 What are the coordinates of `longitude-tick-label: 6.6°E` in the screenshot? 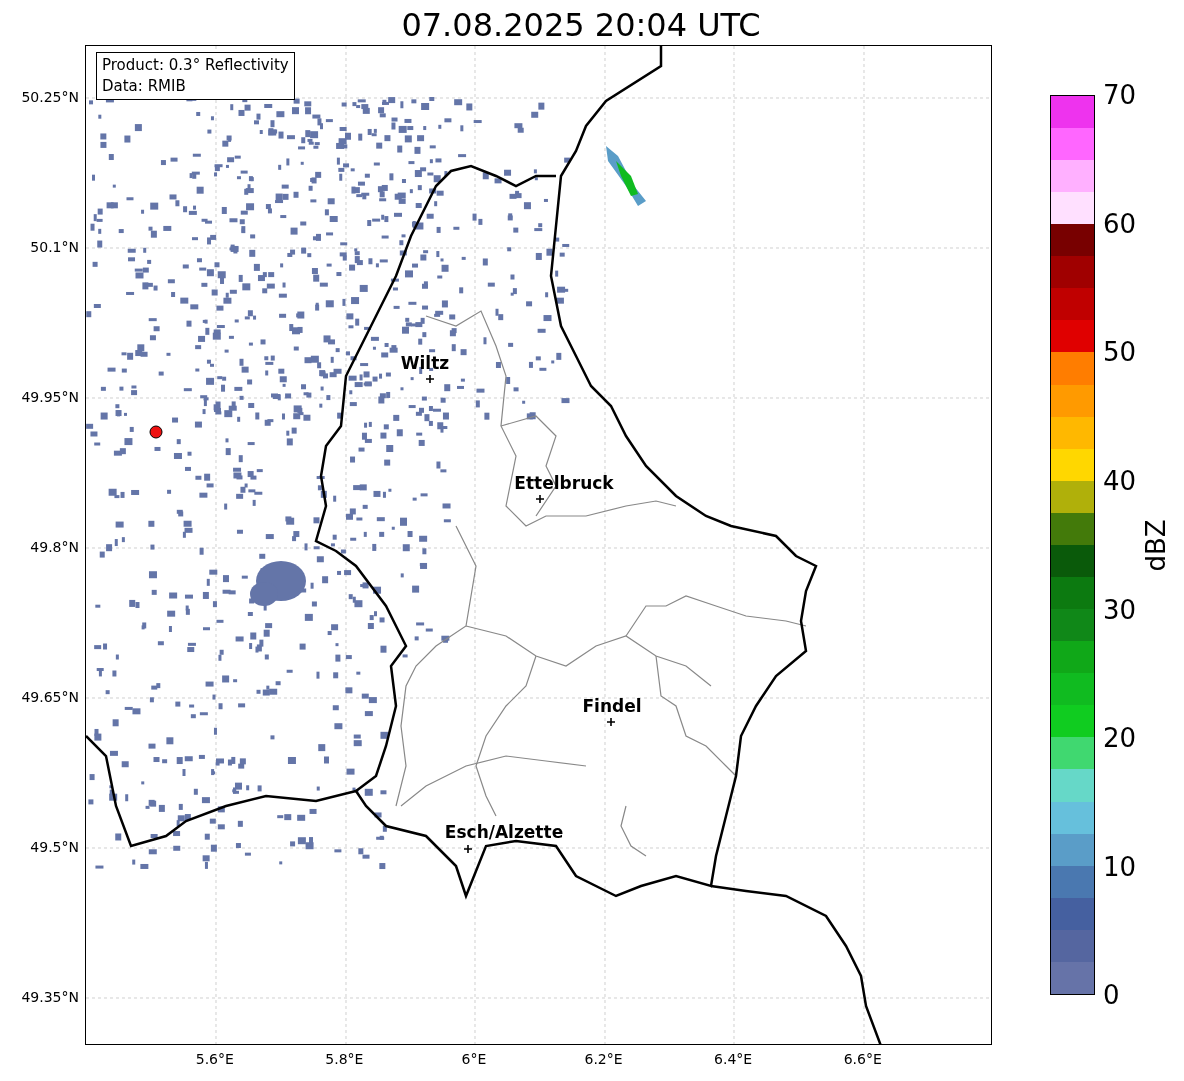 It's located at (862, 1059).